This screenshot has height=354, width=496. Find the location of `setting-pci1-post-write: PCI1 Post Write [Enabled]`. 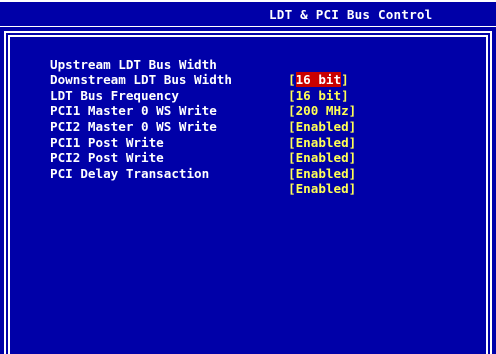

setting-pci1-post-write: PCI1 Post Write [Enabled] is located at coordinates (203, 142).